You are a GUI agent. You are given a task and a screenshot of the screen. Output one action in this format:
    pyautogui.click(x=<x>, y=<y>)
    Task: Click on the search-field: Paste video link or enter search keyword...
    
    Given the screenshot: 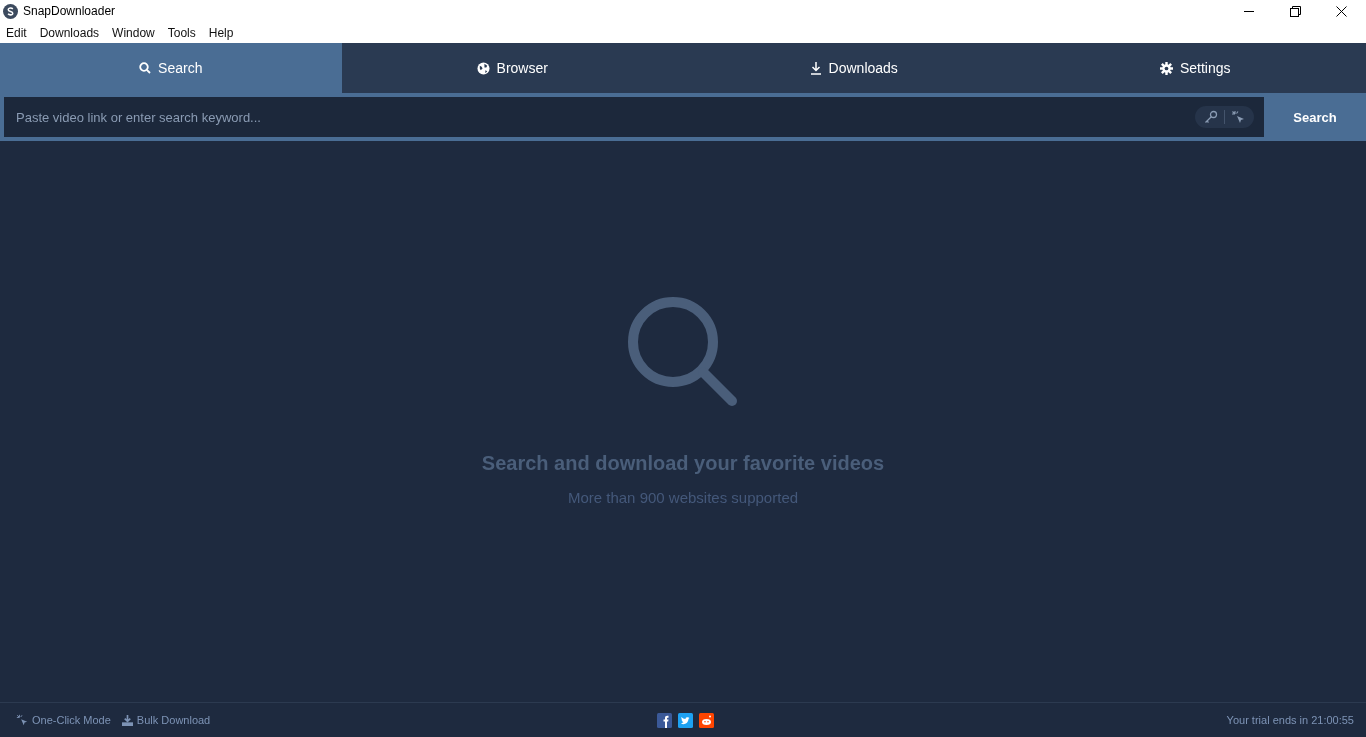 What is the action you would take?
    pyautogui.click(x=634, y=117)
    